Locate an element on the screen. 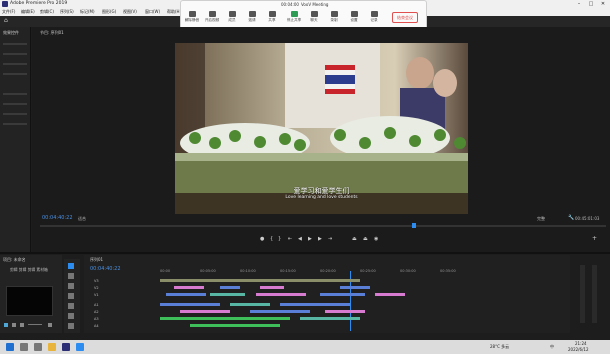  notes-button: 记录 is located at coordinates (374, 17).